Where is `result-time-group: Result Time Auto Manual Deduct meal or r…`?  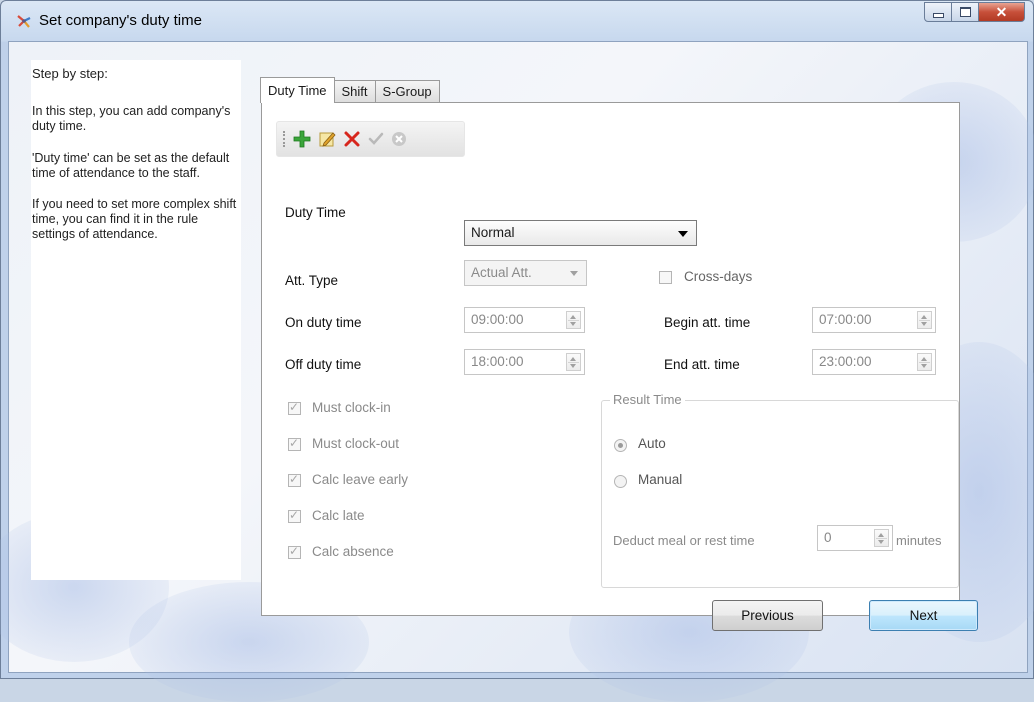
result-time-group: Result Time Auto Manual Deduct meal or r… is located at coordinates (780, 490).